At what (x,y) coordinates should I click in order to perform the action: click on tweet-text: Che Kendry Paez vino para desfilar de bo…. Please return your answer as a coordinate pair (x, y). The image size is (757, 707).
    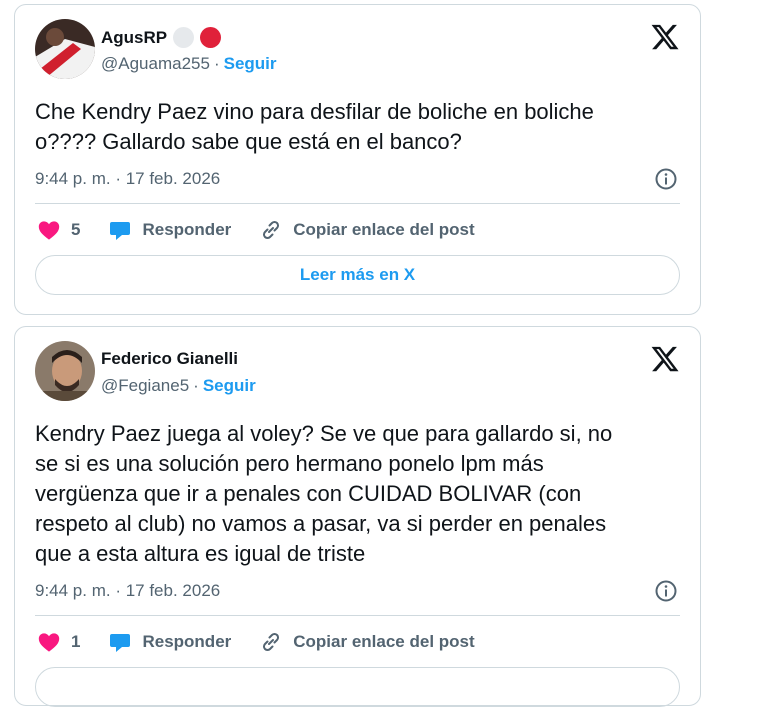
    Looking at the image, I should click on (314, 126).